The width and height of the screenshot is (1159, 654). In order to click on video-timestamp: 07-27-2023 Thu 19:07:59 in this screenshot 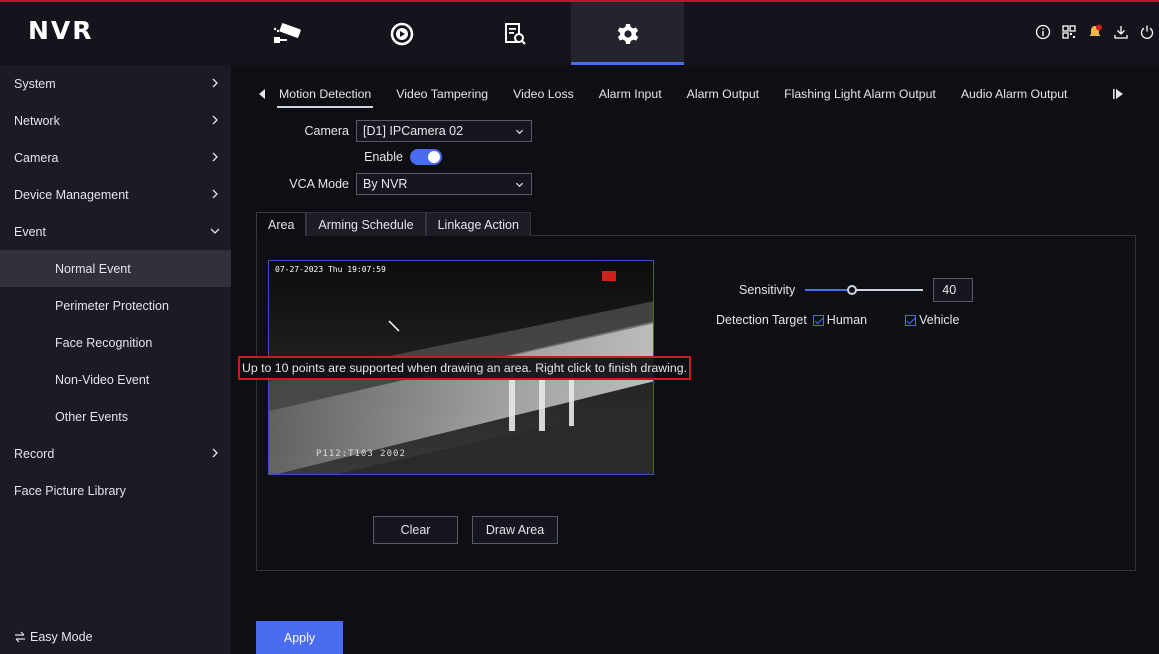, I will do `click(330, 269)`.